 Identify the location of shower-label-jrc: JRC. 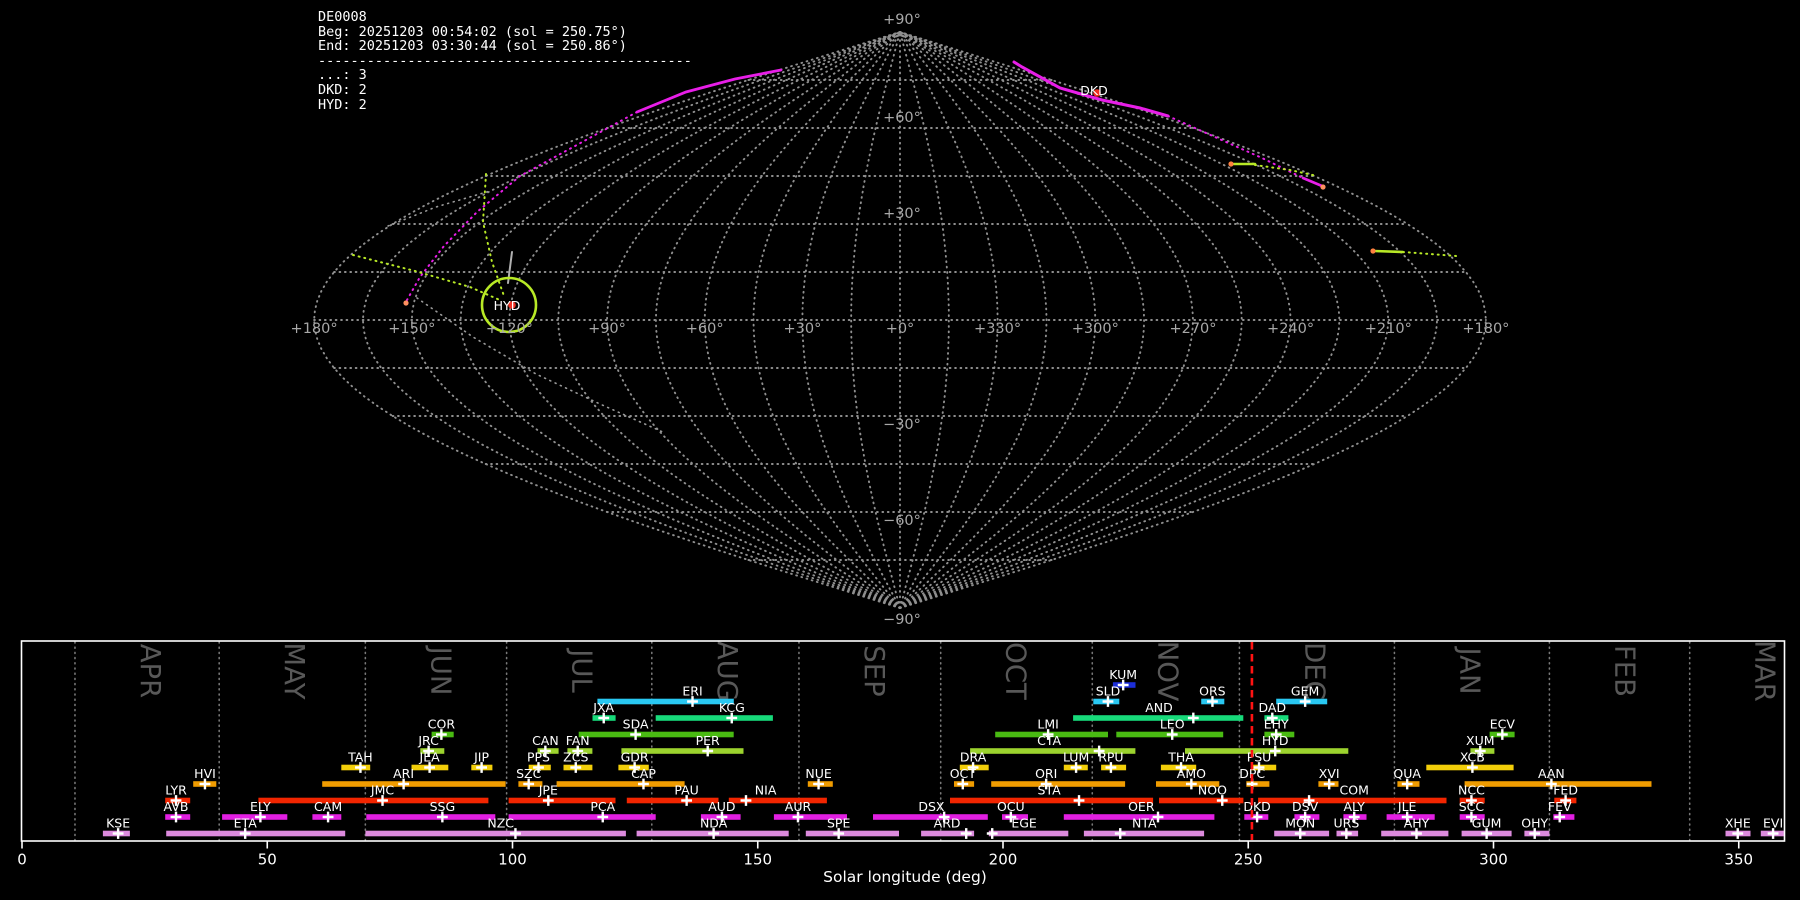
(428, 740).